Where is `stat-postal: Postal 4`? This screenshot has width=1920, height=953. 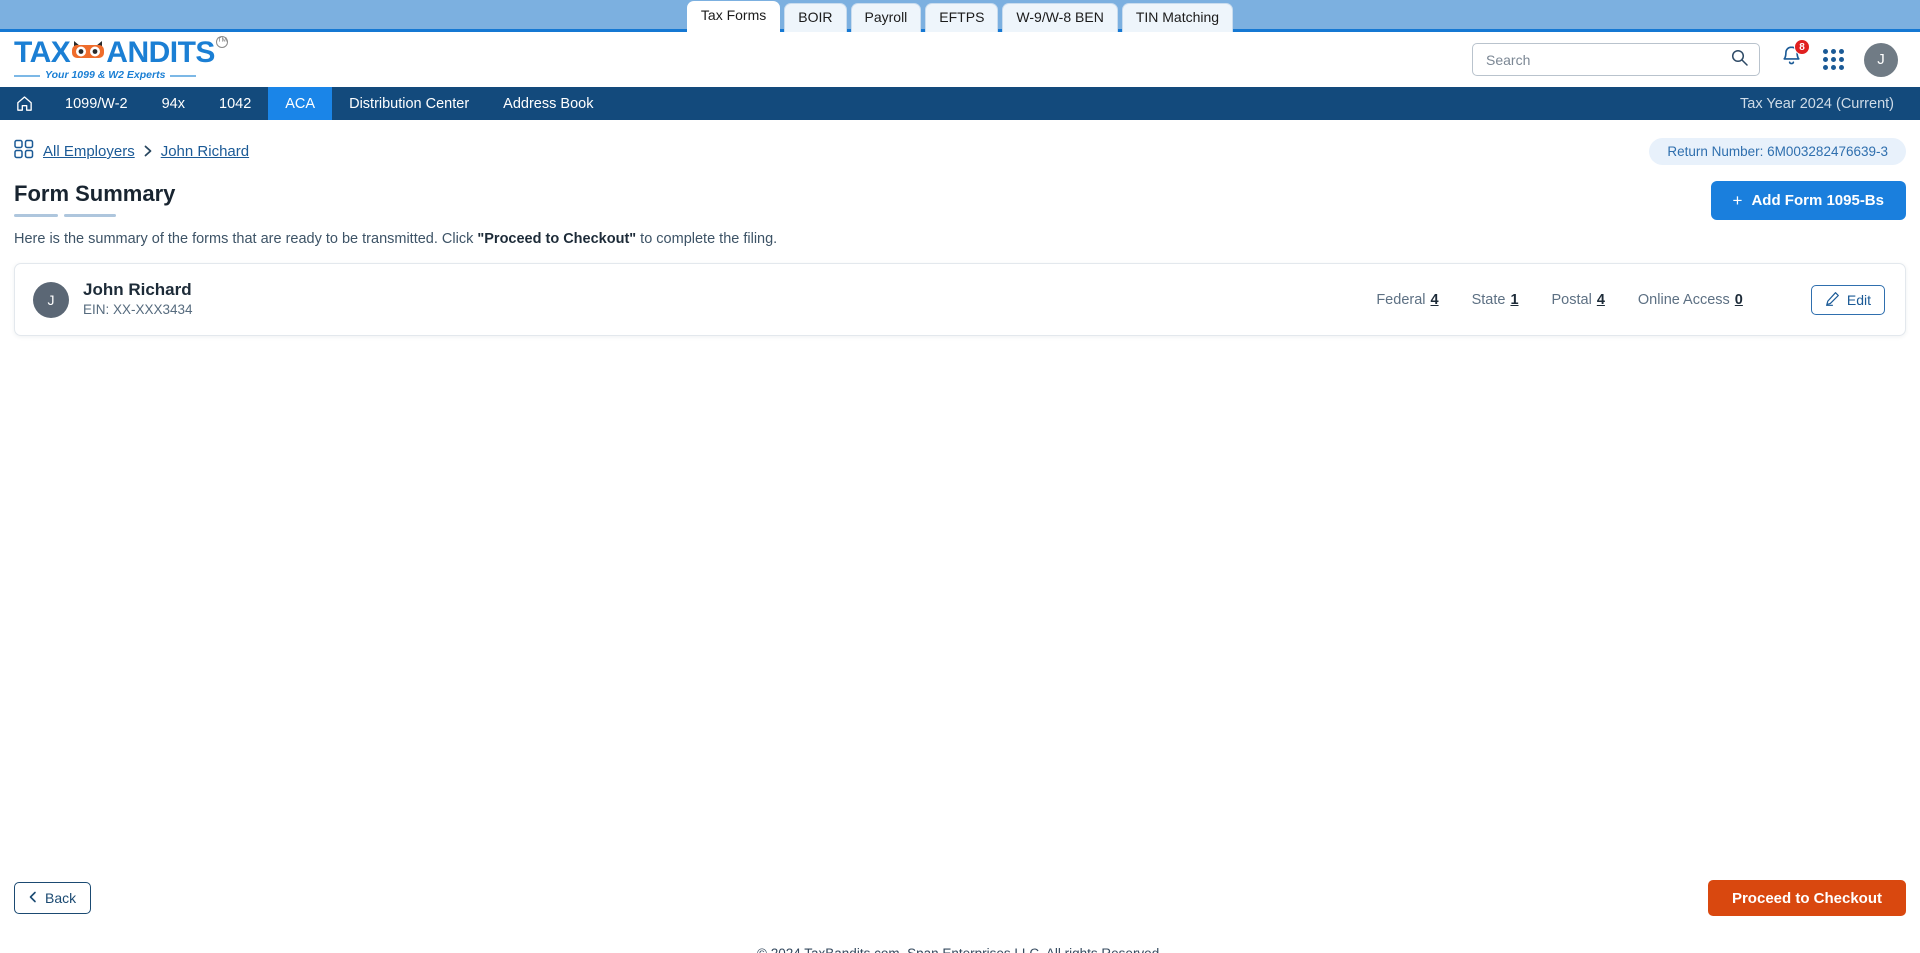 stat-postal: Postal 4 is located at coordinates (1578, 300).